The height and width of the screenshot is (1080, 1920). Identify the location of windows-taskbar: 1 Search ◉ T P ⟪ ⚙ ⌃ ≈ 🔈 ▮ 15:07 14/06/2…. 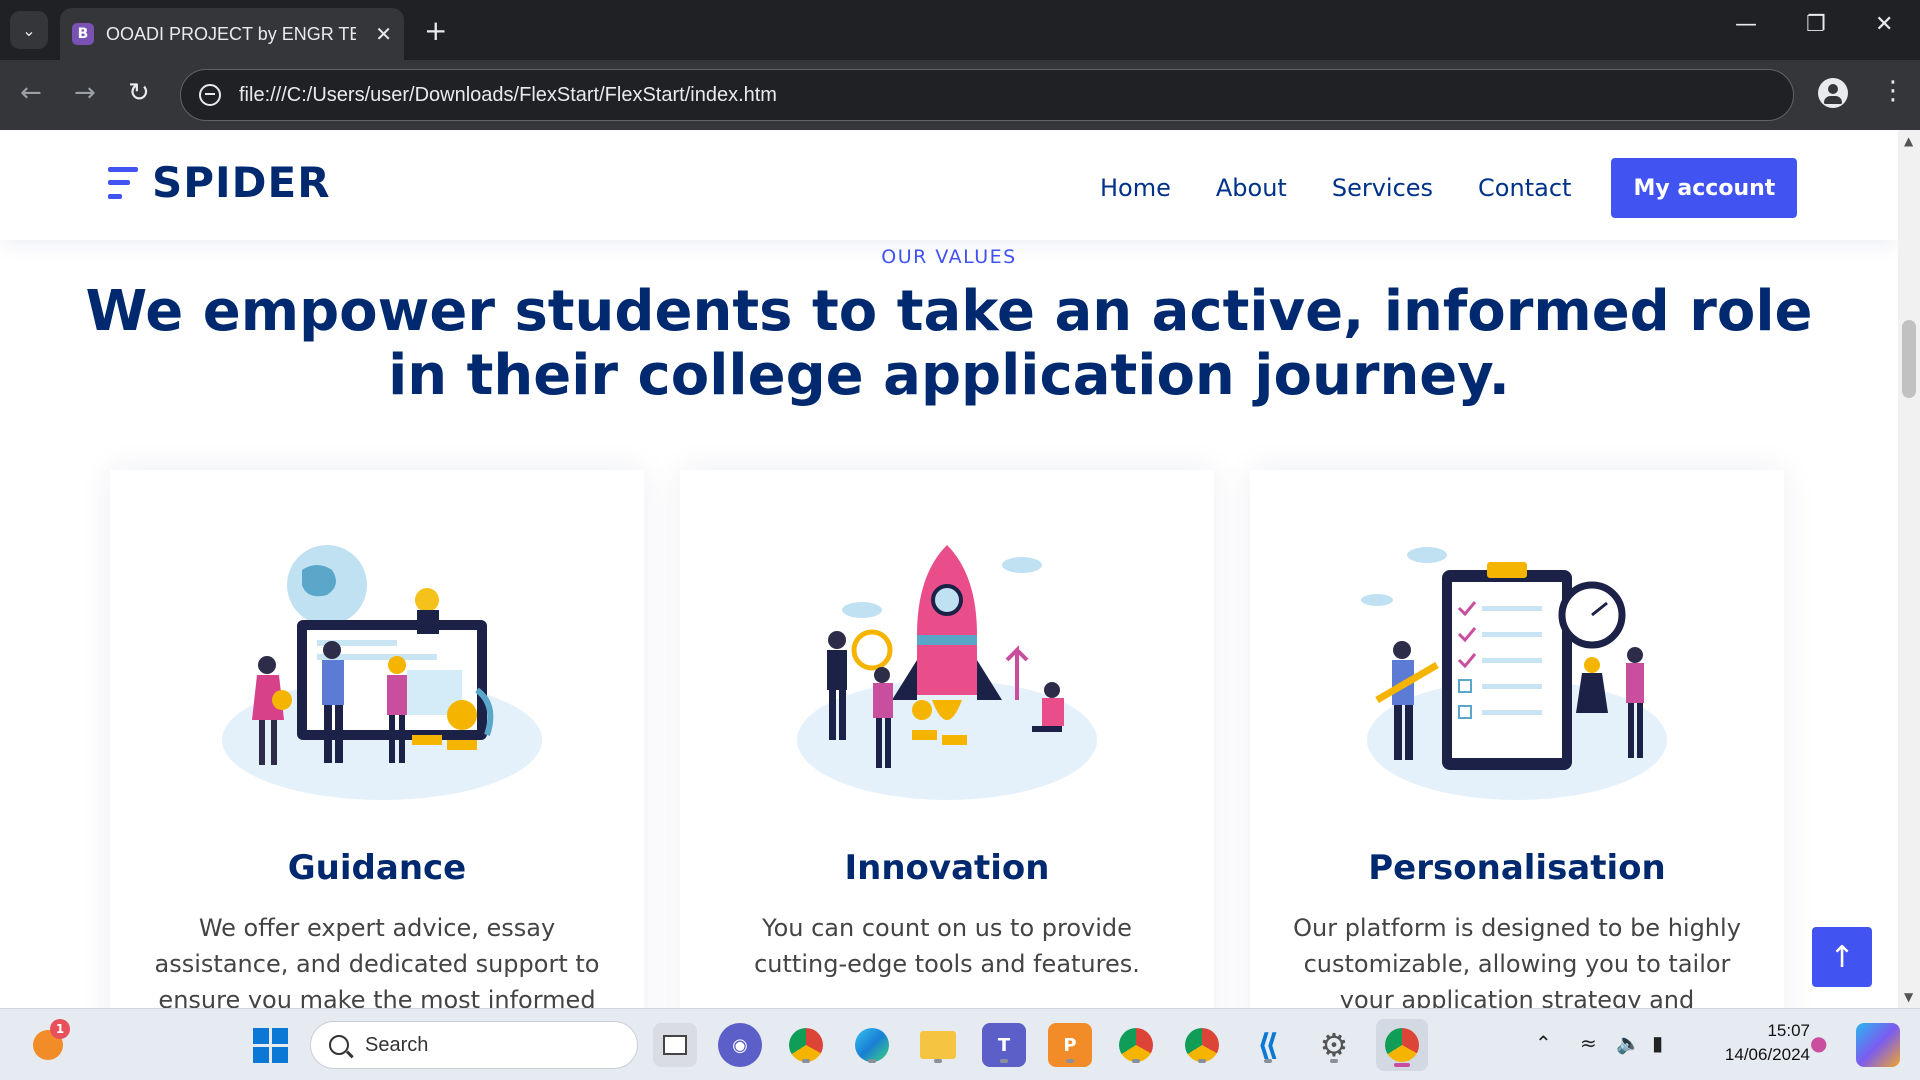
(960, 1044).